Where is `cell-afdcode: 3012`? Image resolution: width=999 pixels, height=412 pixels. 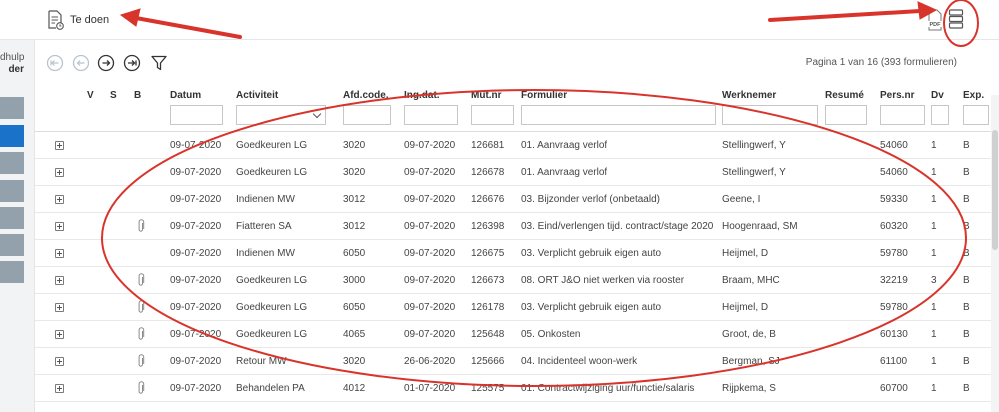 cell-afdcode: 3012 is located at coordinates (354, 226).